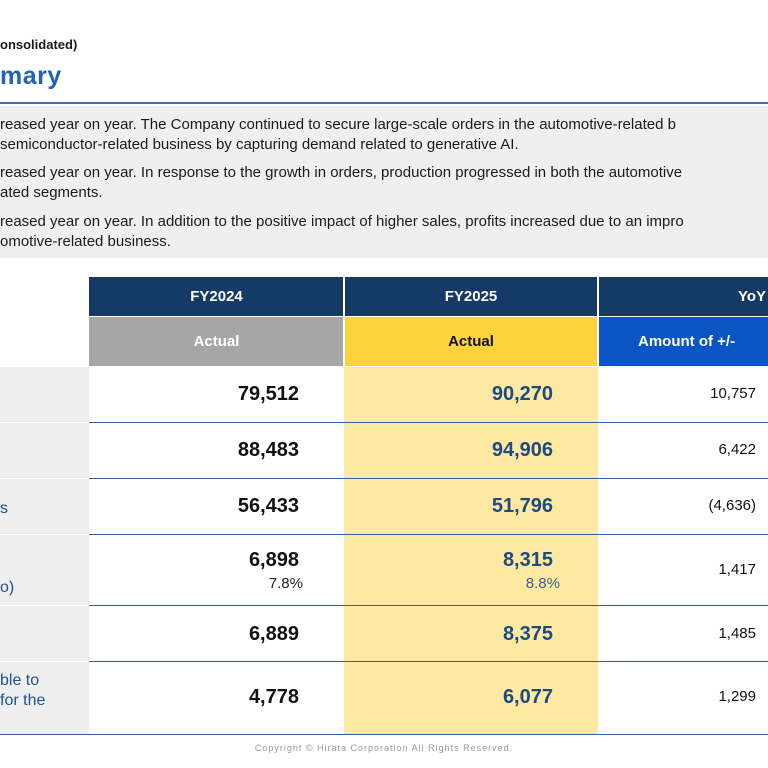  I want to click on fy2024-value: 79,512, so click(268, 394).